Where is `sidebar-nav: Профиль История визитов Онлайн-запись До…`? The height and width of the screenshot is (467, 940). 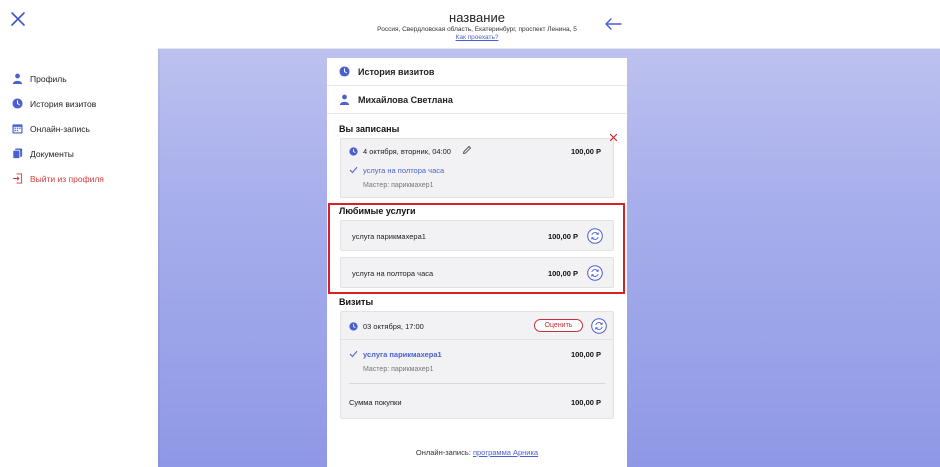
sidebar-nav: Профиль История визитов Онлайн-запись До… is located at coordinates (57, 128).